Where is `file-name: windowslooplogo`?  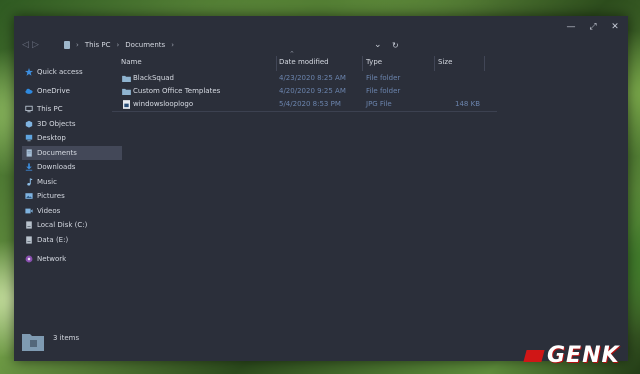
file-name: windowslooplogo is located at coordinates (163, 104).